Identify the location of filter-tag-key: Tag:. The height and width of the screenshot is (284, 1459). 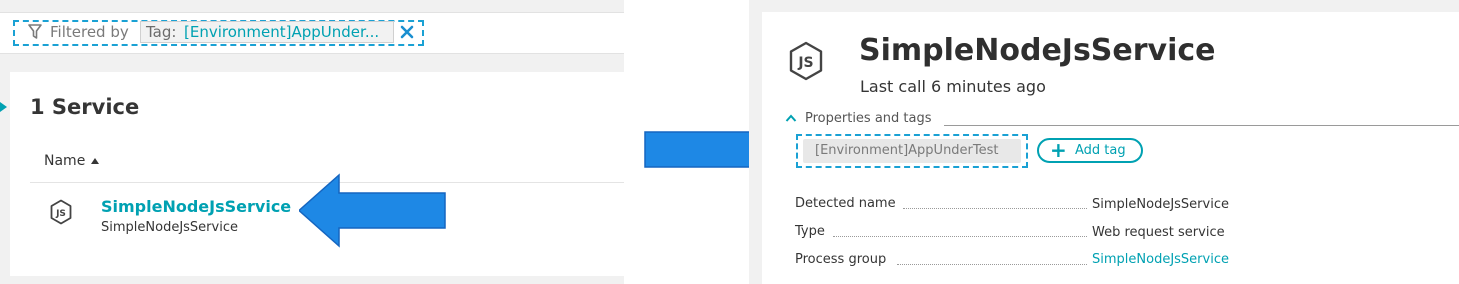
(161, 32).